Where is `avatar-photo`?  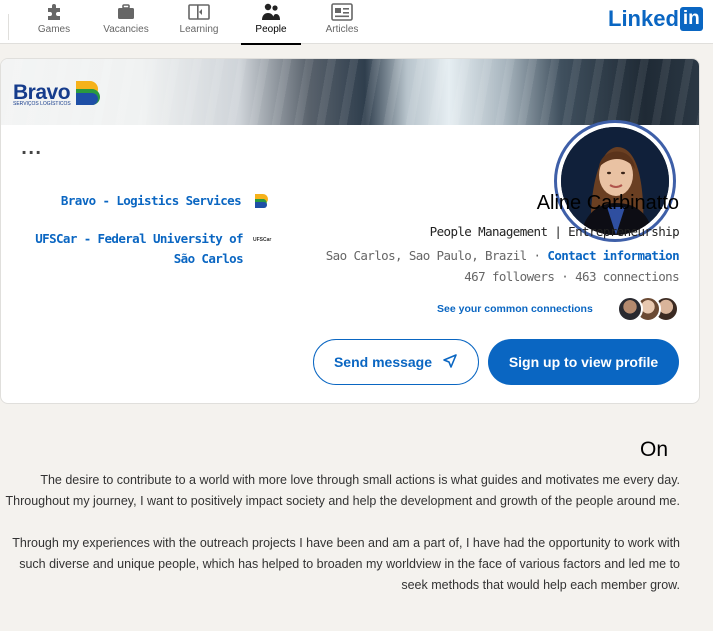
avatar-photo is located at coordinates (615, 181).